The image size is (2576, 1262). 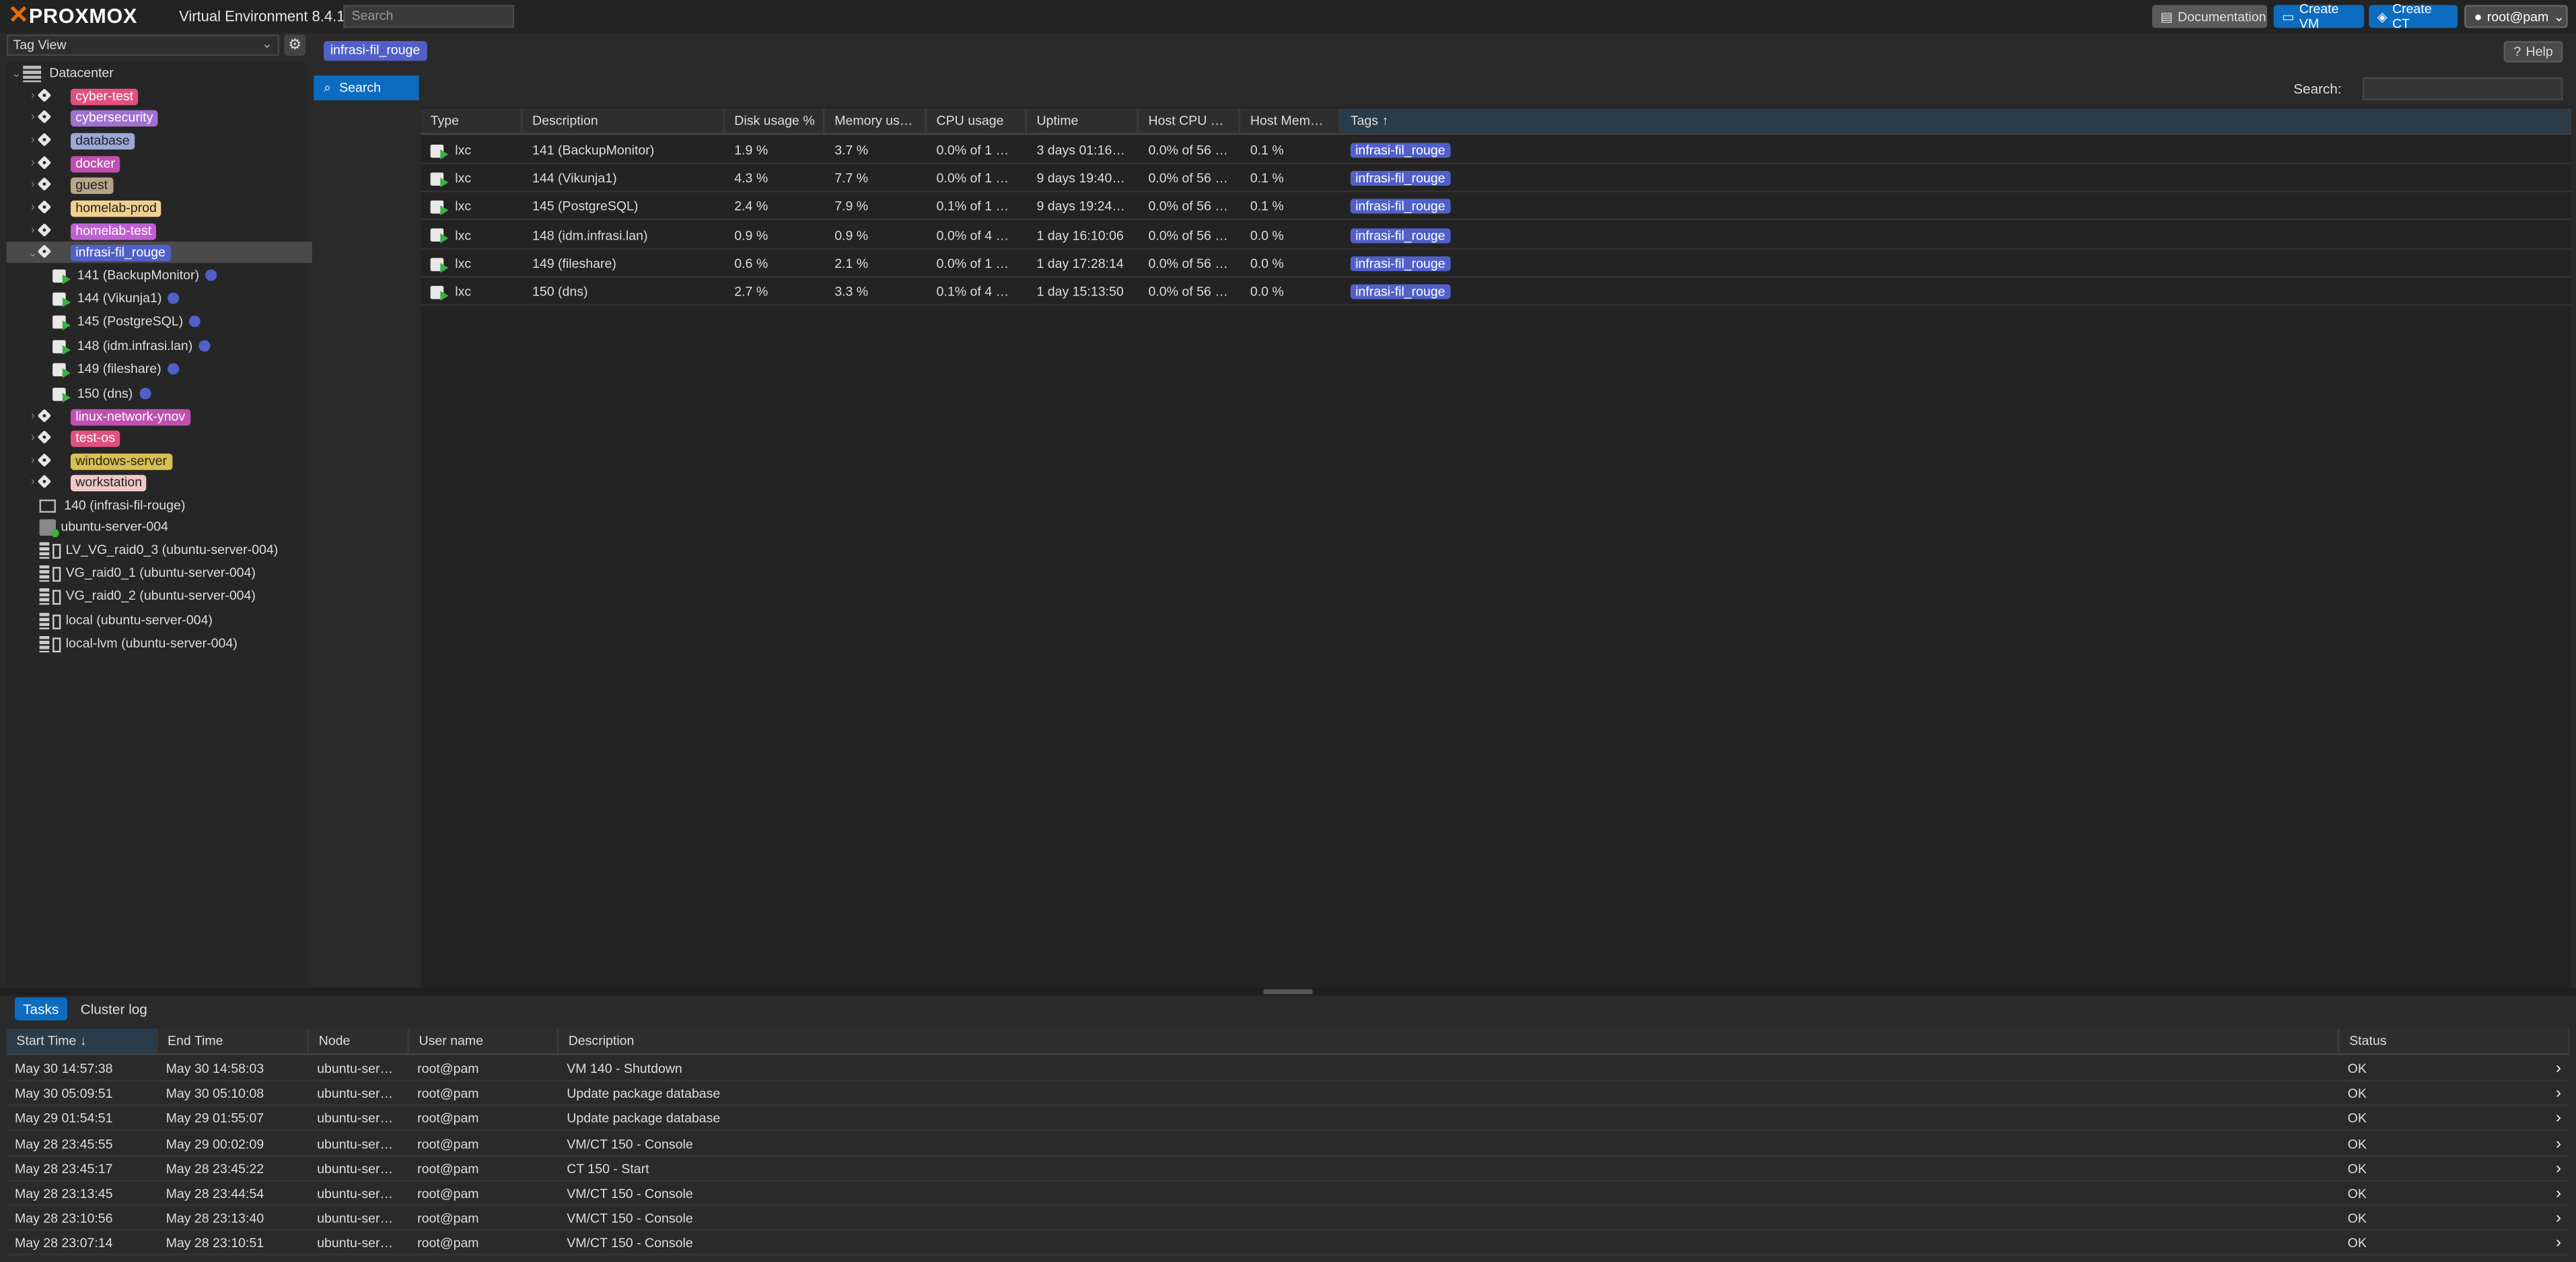 What do you see at coordinates (180, 321) in the screenshot?
I see `tree-node-ct: 145 (PostgreSQL)` at bounding box center [180, 321].